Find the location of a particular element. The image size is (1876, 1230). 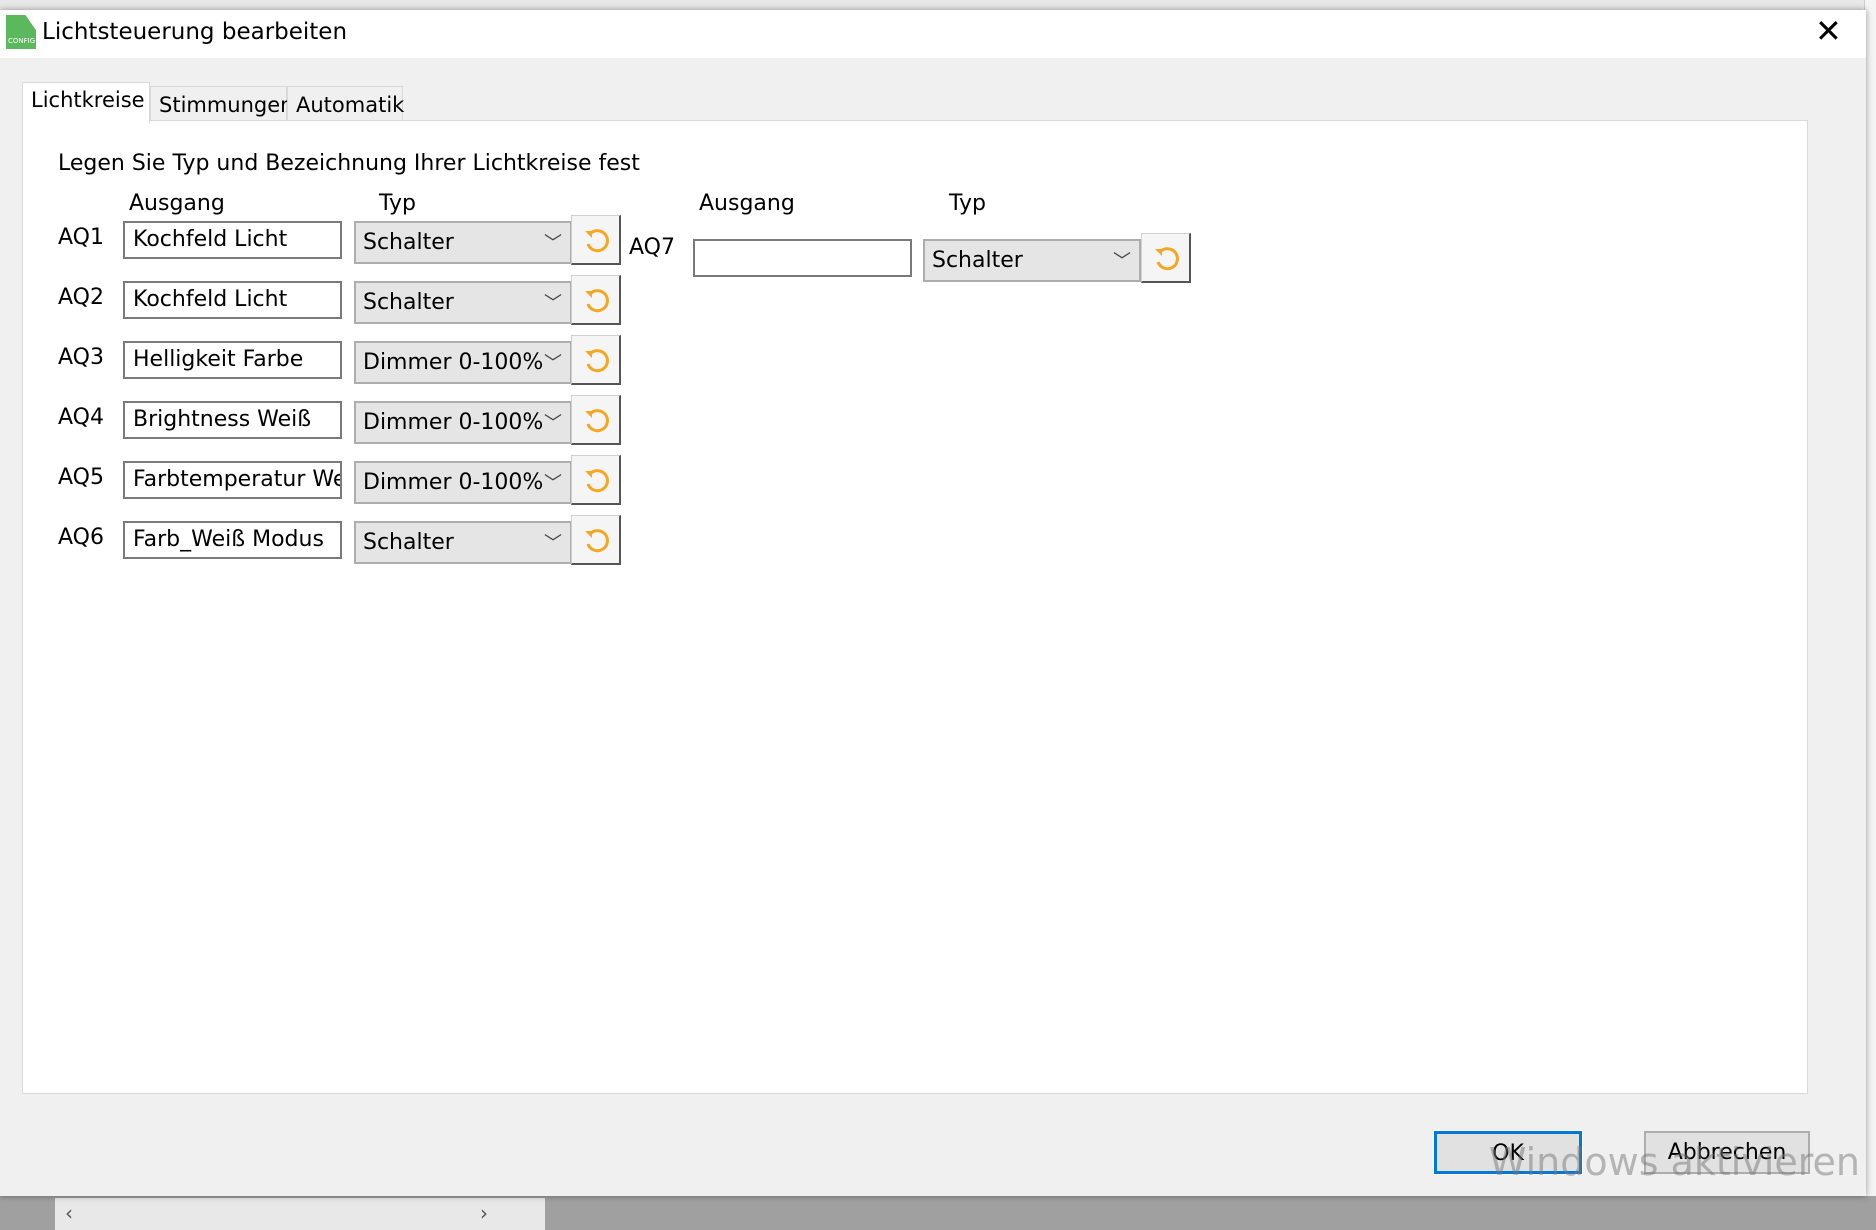

output-name-input: Brightness Weiß is located at coordinates (232, 420).